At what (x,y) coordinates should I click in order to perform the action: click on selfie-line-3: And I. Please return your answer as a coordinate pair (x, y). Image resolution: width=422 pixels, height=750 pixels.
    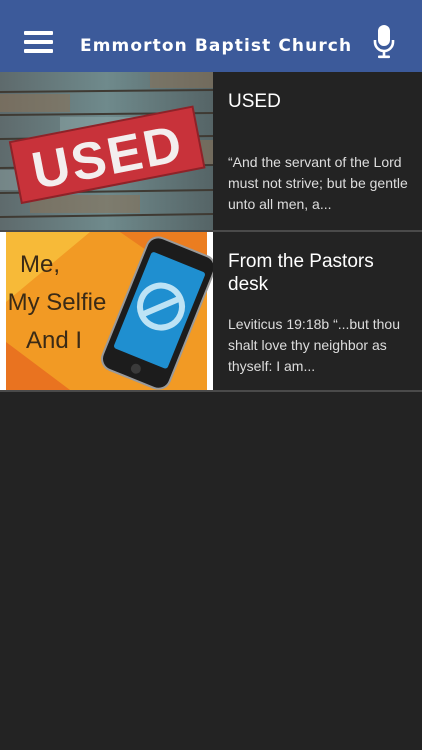
    Looking at the image, I should click on (54, 340).